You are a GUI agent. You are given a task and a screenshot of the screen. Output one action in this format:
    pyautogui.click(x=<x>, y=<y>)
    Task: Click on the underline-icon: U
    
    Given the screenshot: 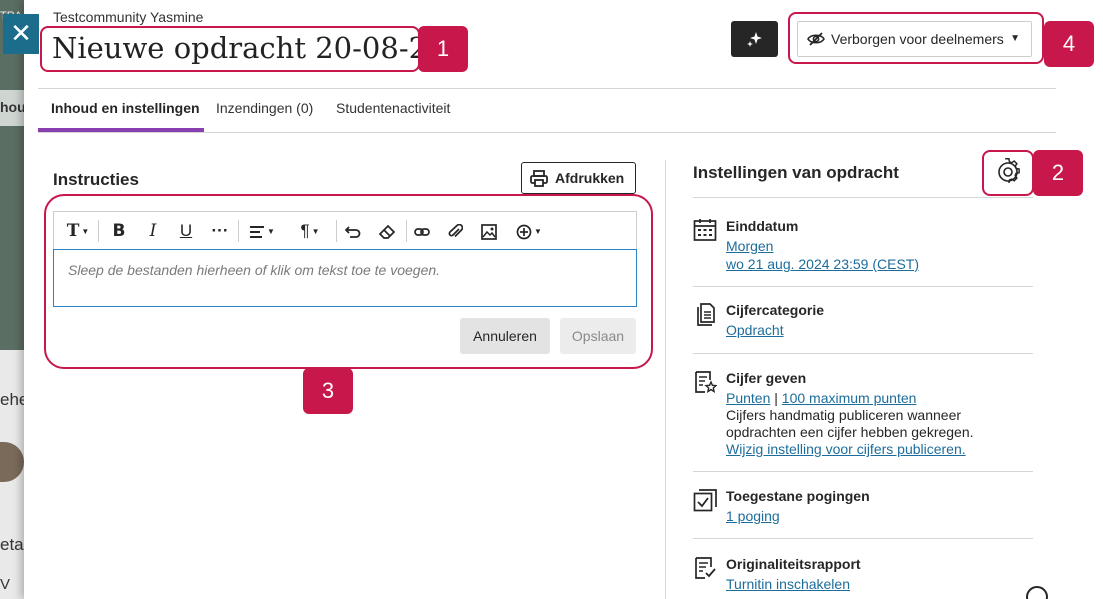 What is the action you would take?
    pyautogui.click(x=186, y=231)
    